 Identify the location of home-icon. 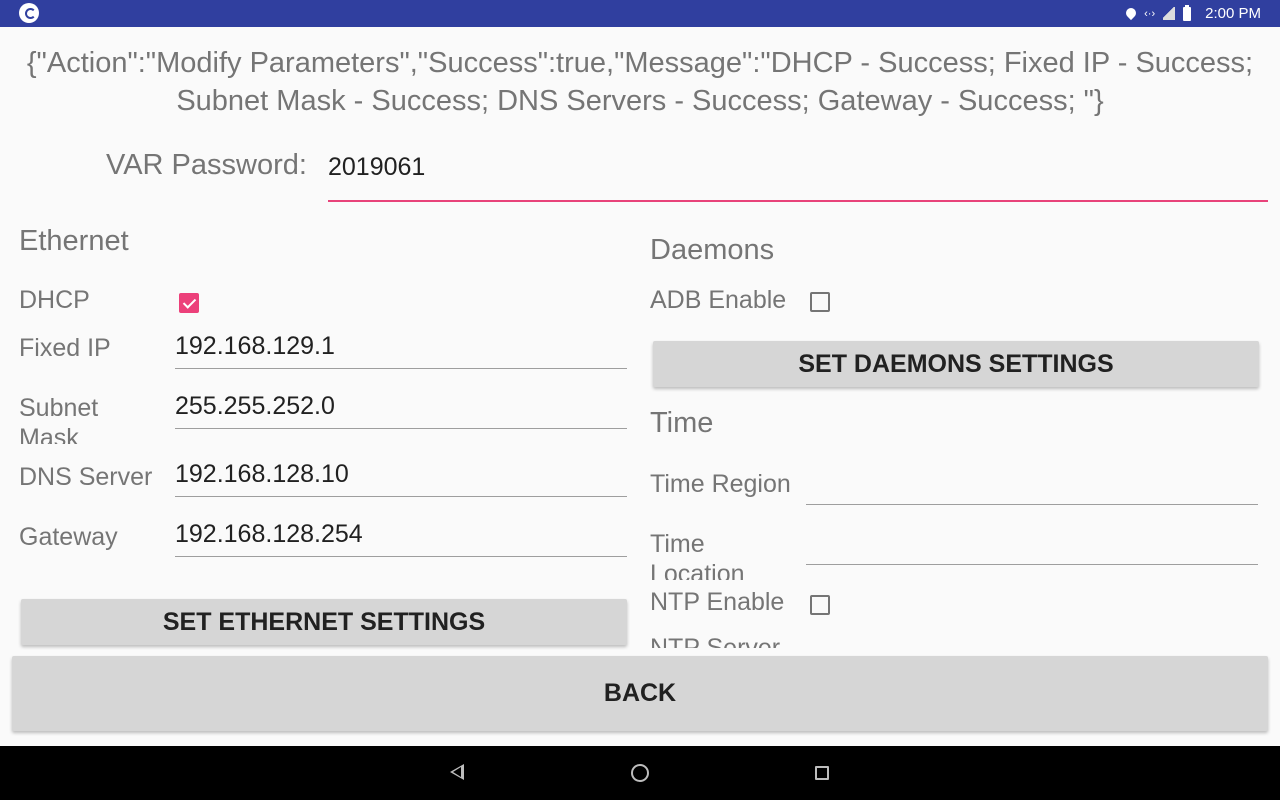
(640, 773).